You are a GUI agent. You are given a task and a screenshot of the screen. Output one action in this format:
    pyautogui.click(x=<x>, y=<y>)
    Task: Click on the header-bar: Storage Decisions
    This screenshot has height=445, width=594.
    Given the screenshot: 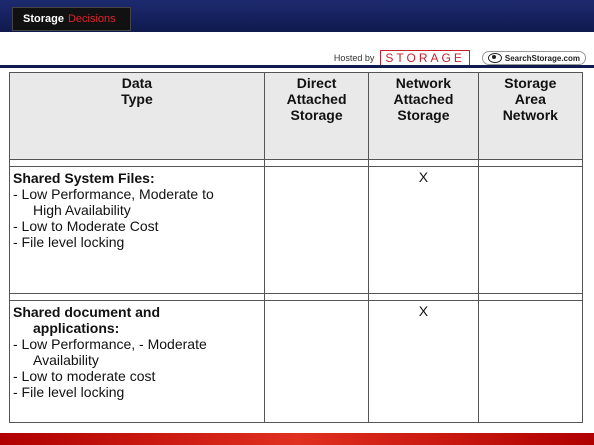 What is the action you would take?
    pyautogui.click(x=297, y=16)
    